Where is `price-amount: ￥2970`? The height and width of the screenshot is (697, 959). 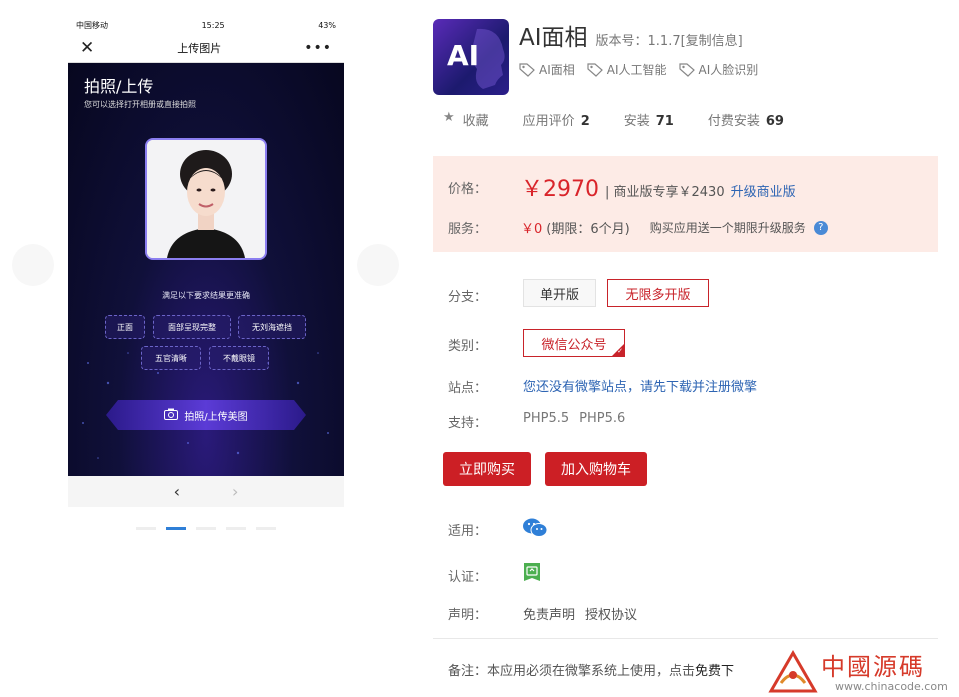 price-amount: ￥2970 is located at coordinates (560, 189).